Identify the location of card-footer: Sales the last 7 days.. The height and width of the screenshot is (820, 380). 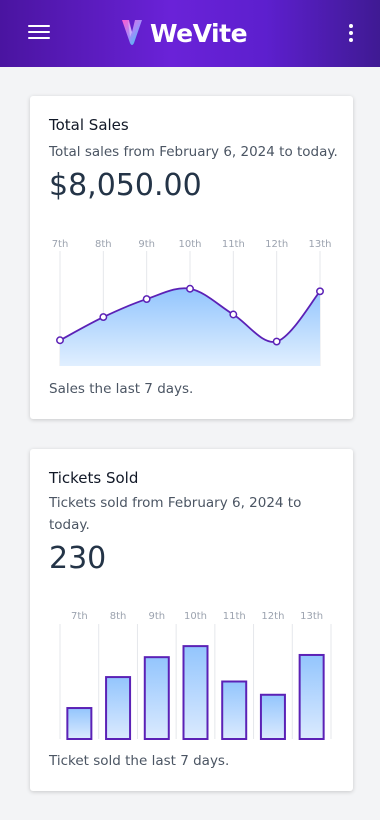
(121, 389).